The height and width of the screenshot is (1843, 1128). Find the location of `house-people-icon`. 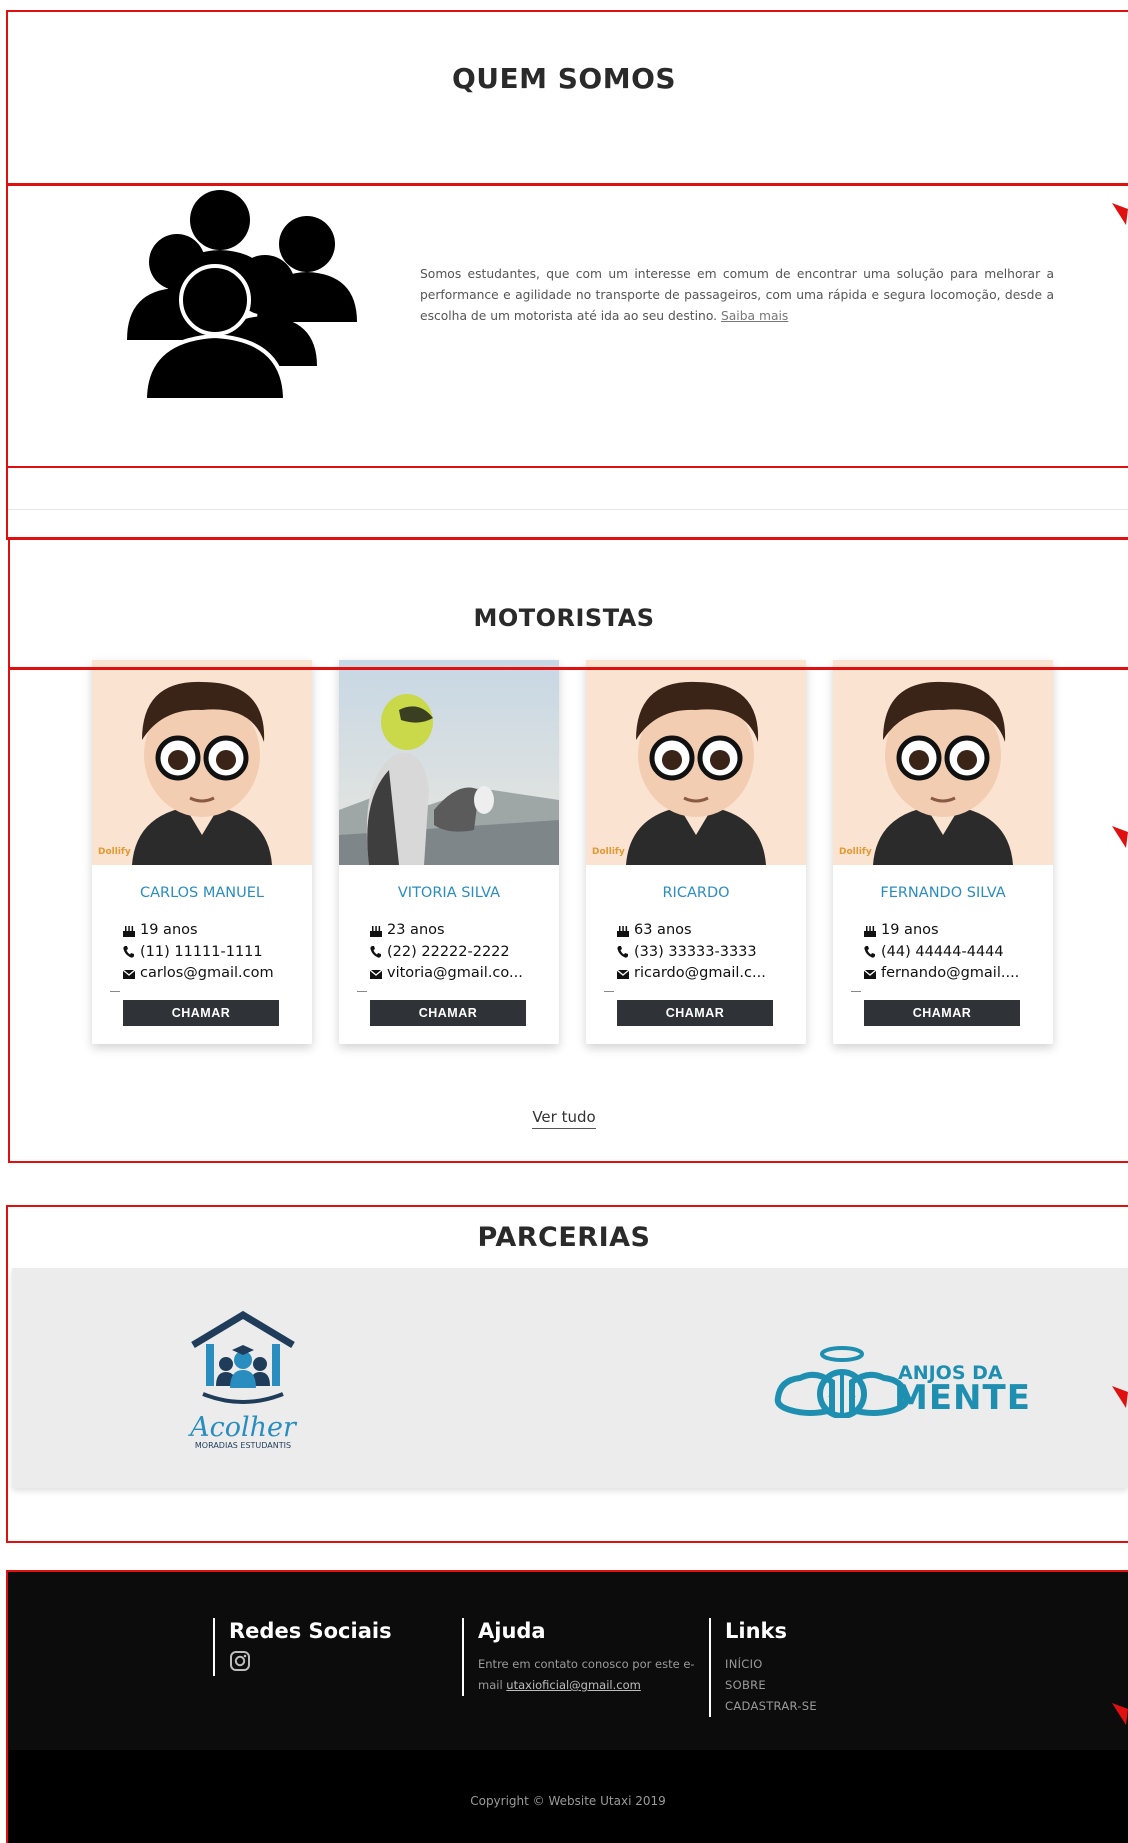

house-people-icon is located at coordinates (243, 1357).